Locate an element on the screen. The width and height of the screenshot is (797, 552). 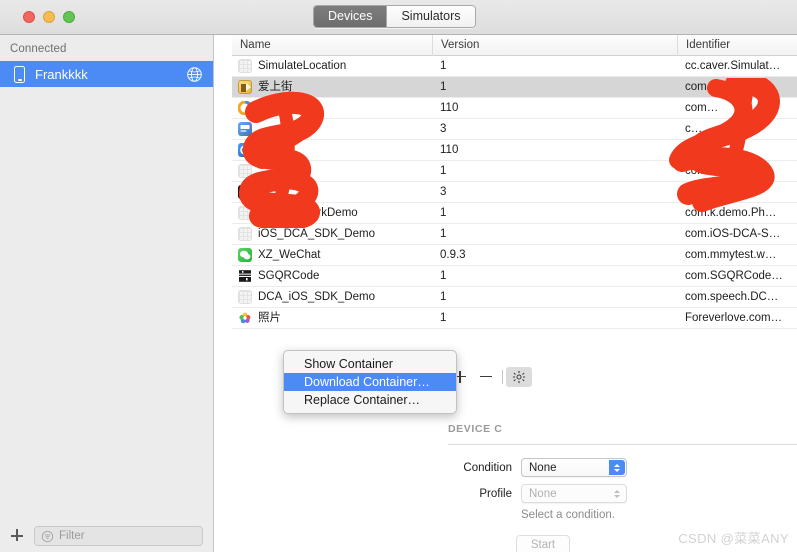
tab-devices: Devices is located at coordinates (350, 16).